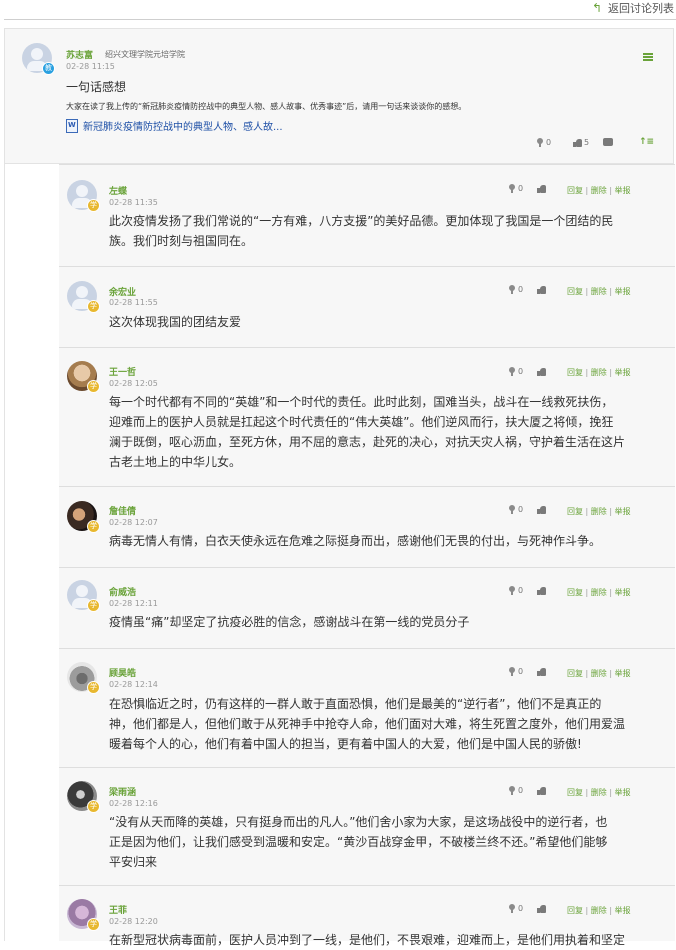  What do you see at coordinates (289, 622) in the screenshot?
I see `reply-content: 疫情虽“痛”却坚定了抗疫必胜的信念，感谢战斗在第一线的党员分子` at bounding box center [289, 622].